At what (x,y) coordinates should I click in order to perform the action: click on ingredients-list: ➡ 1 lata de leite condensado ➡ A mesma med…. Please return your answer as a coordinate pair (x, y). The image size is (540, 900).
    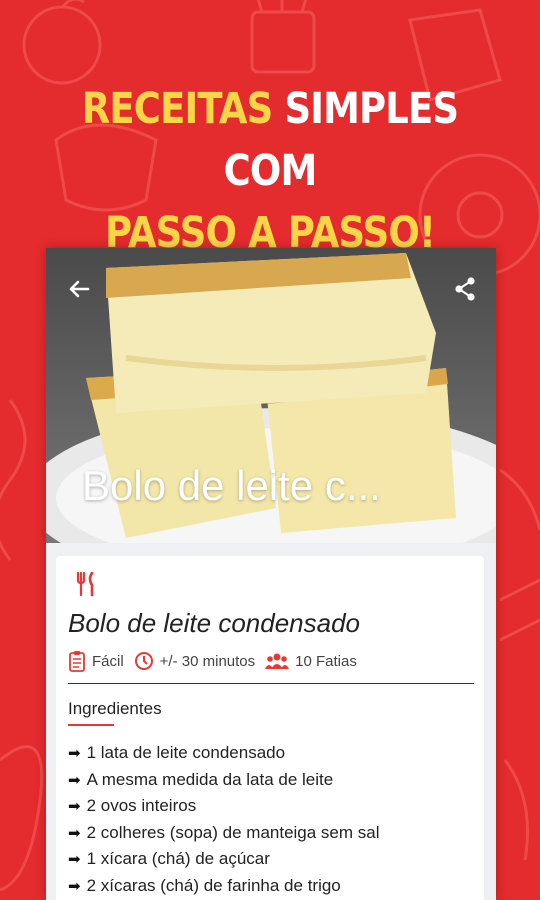
    Looking at the image, I should click on (224, 819).